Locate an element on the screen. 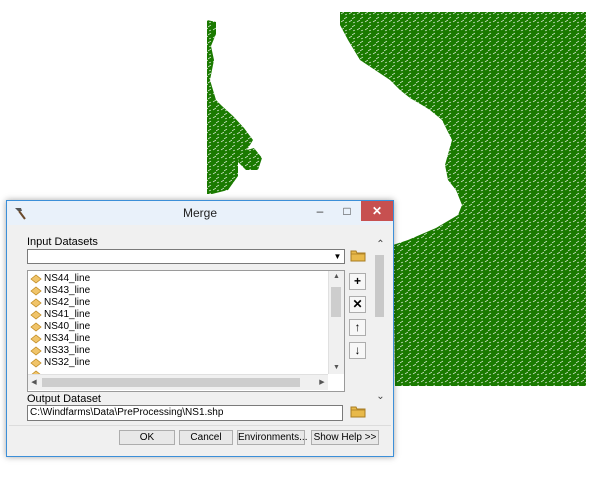 The image size is (592, 478). minimize-button: – is located at coordinates (320, 211).